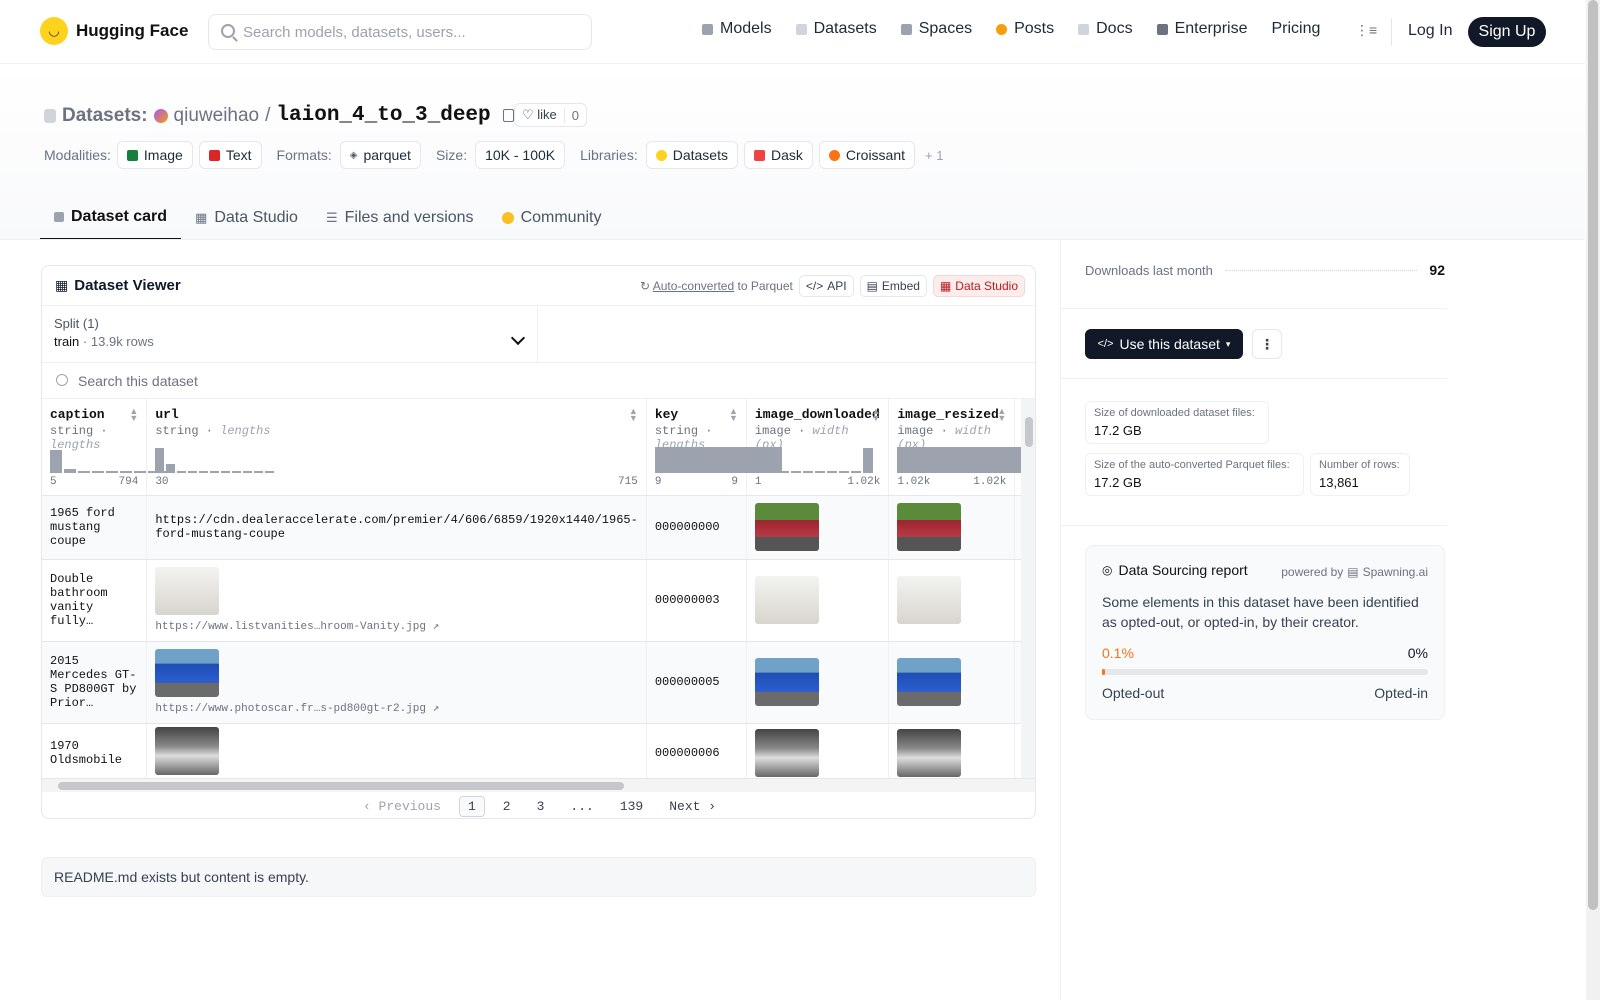 This screenshot has height=1000, width=1600. What do you see at coordinates (380, 155) in the screenshot?
I see `tag-parquet: ◈ parquet` at bounding box center [380, 155].